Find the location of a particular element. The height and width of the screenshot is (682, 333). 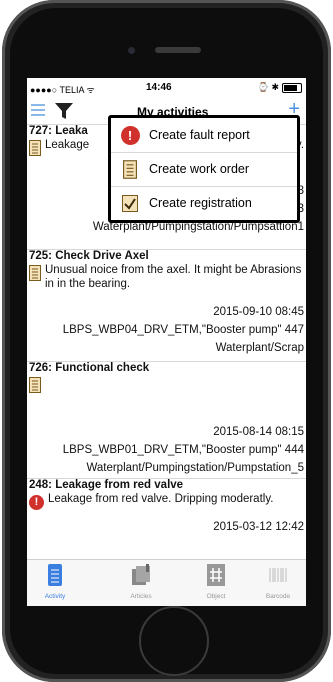

create-menu-popup: ! Create fault report Create work order is located at coordinates (204, 169).